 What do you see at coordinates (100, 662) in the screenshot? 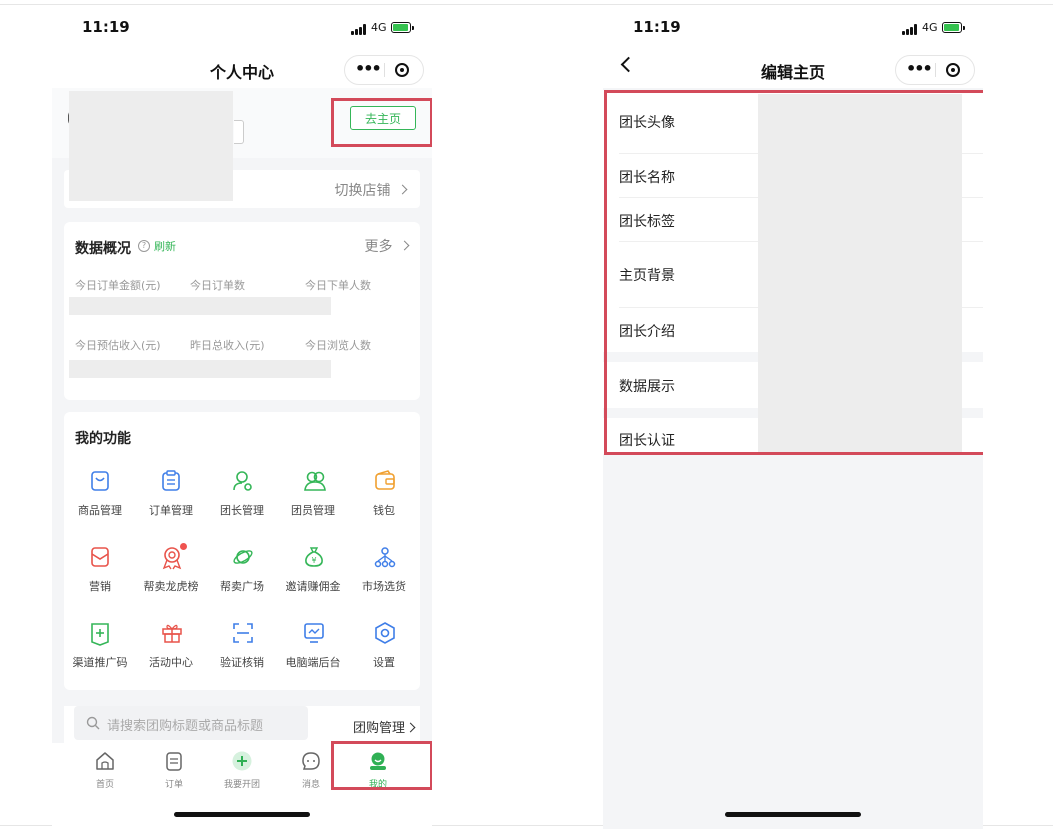
I see `feature-label: 渠道推广码` at bounding box center [100, 662].